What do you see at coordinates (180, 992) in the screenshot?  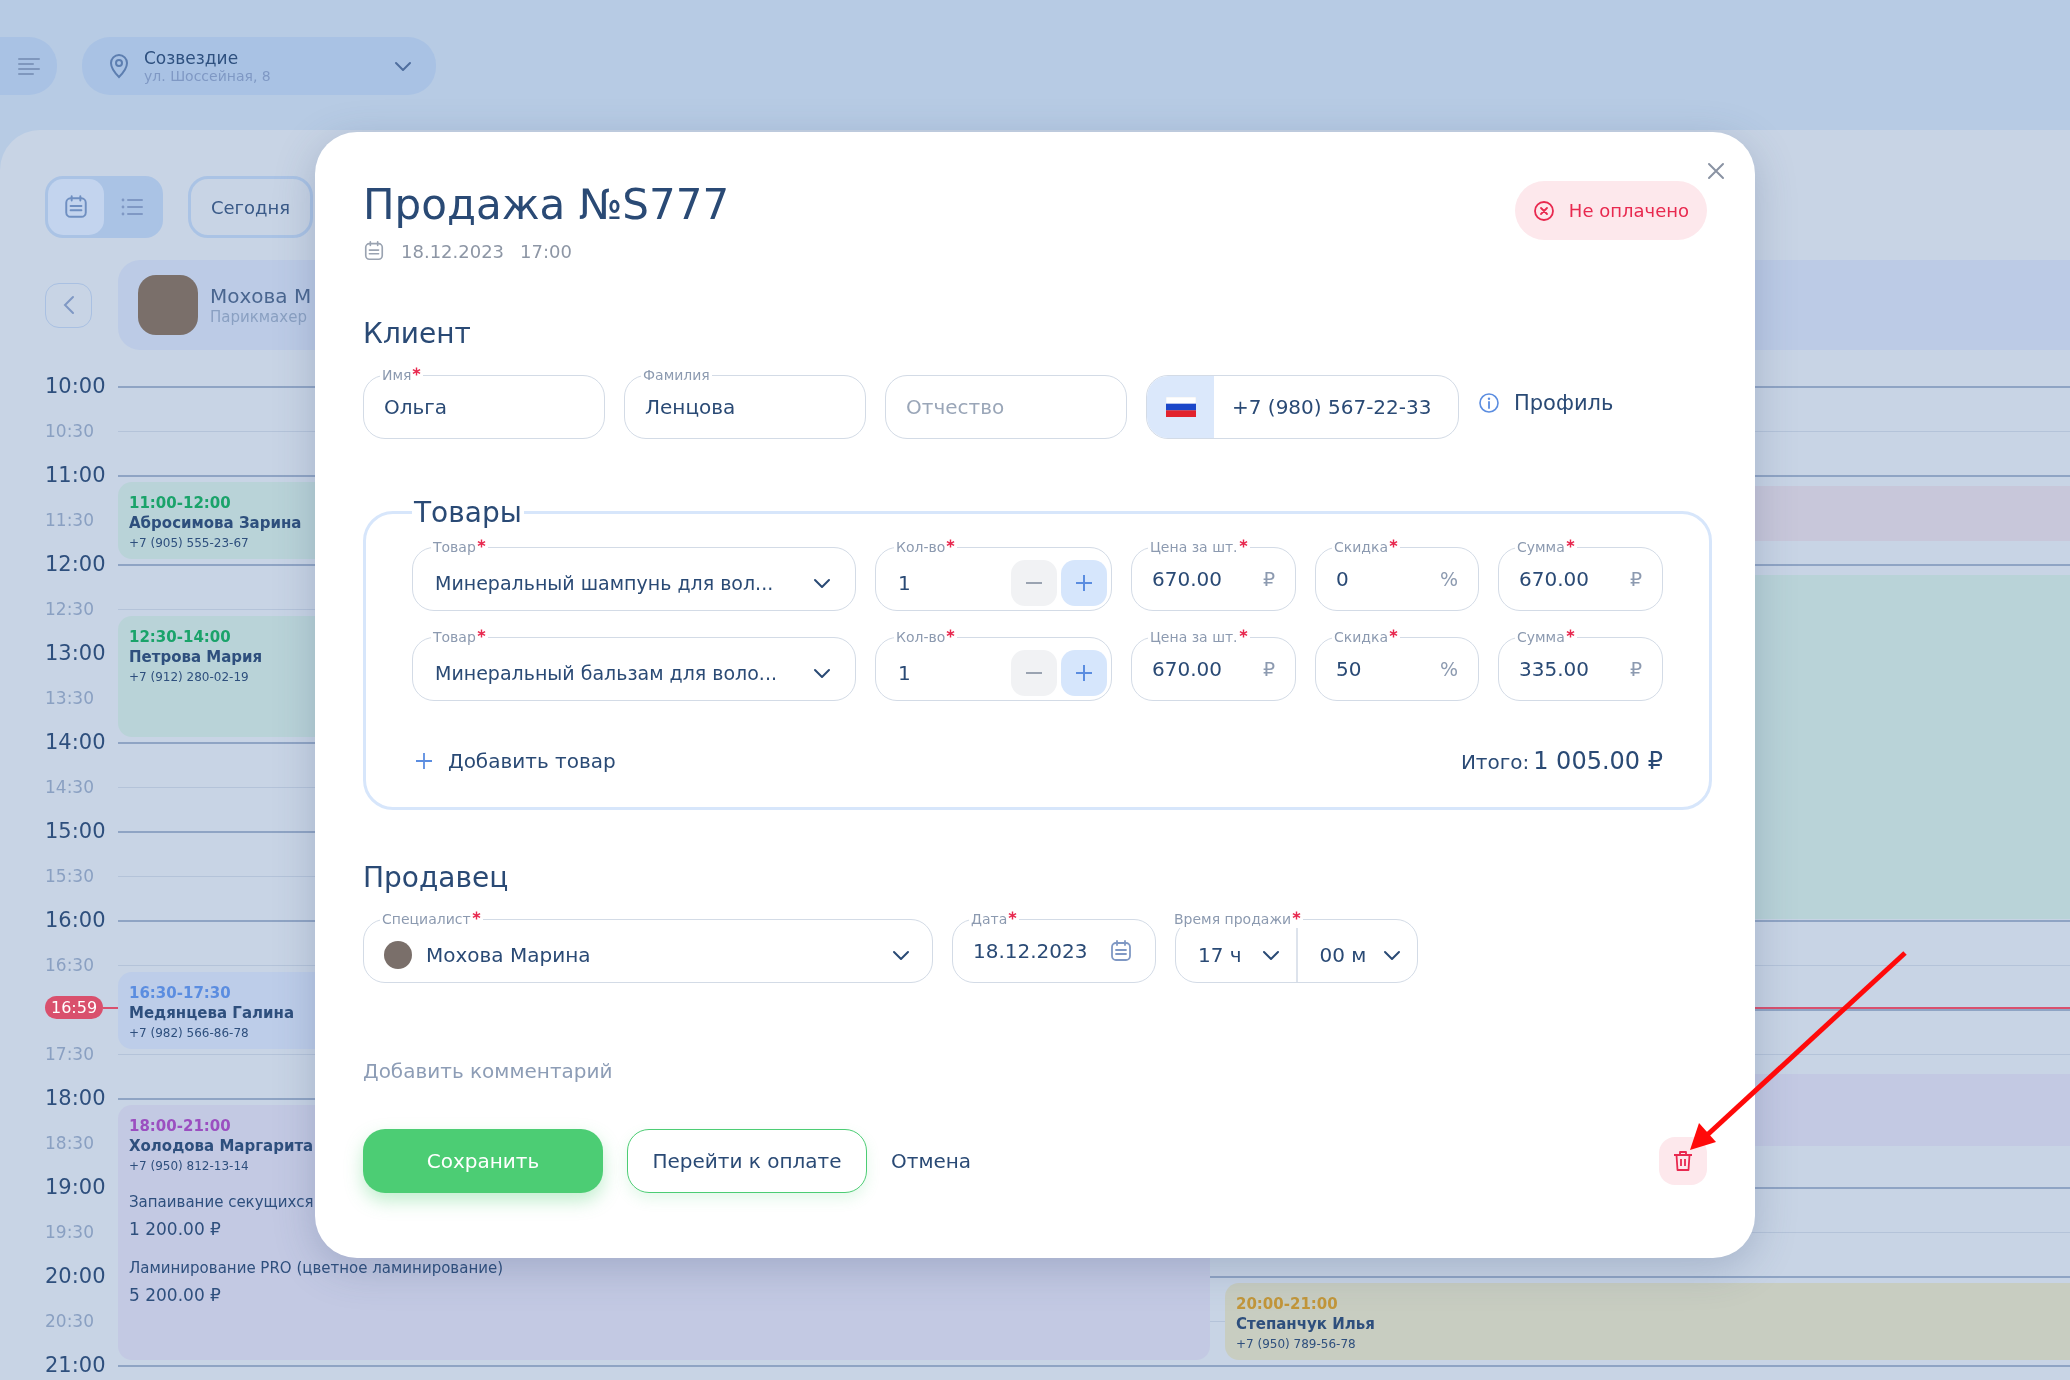 I see `appointment-time: 16:30-17:30` at bounding box center [180, 992].